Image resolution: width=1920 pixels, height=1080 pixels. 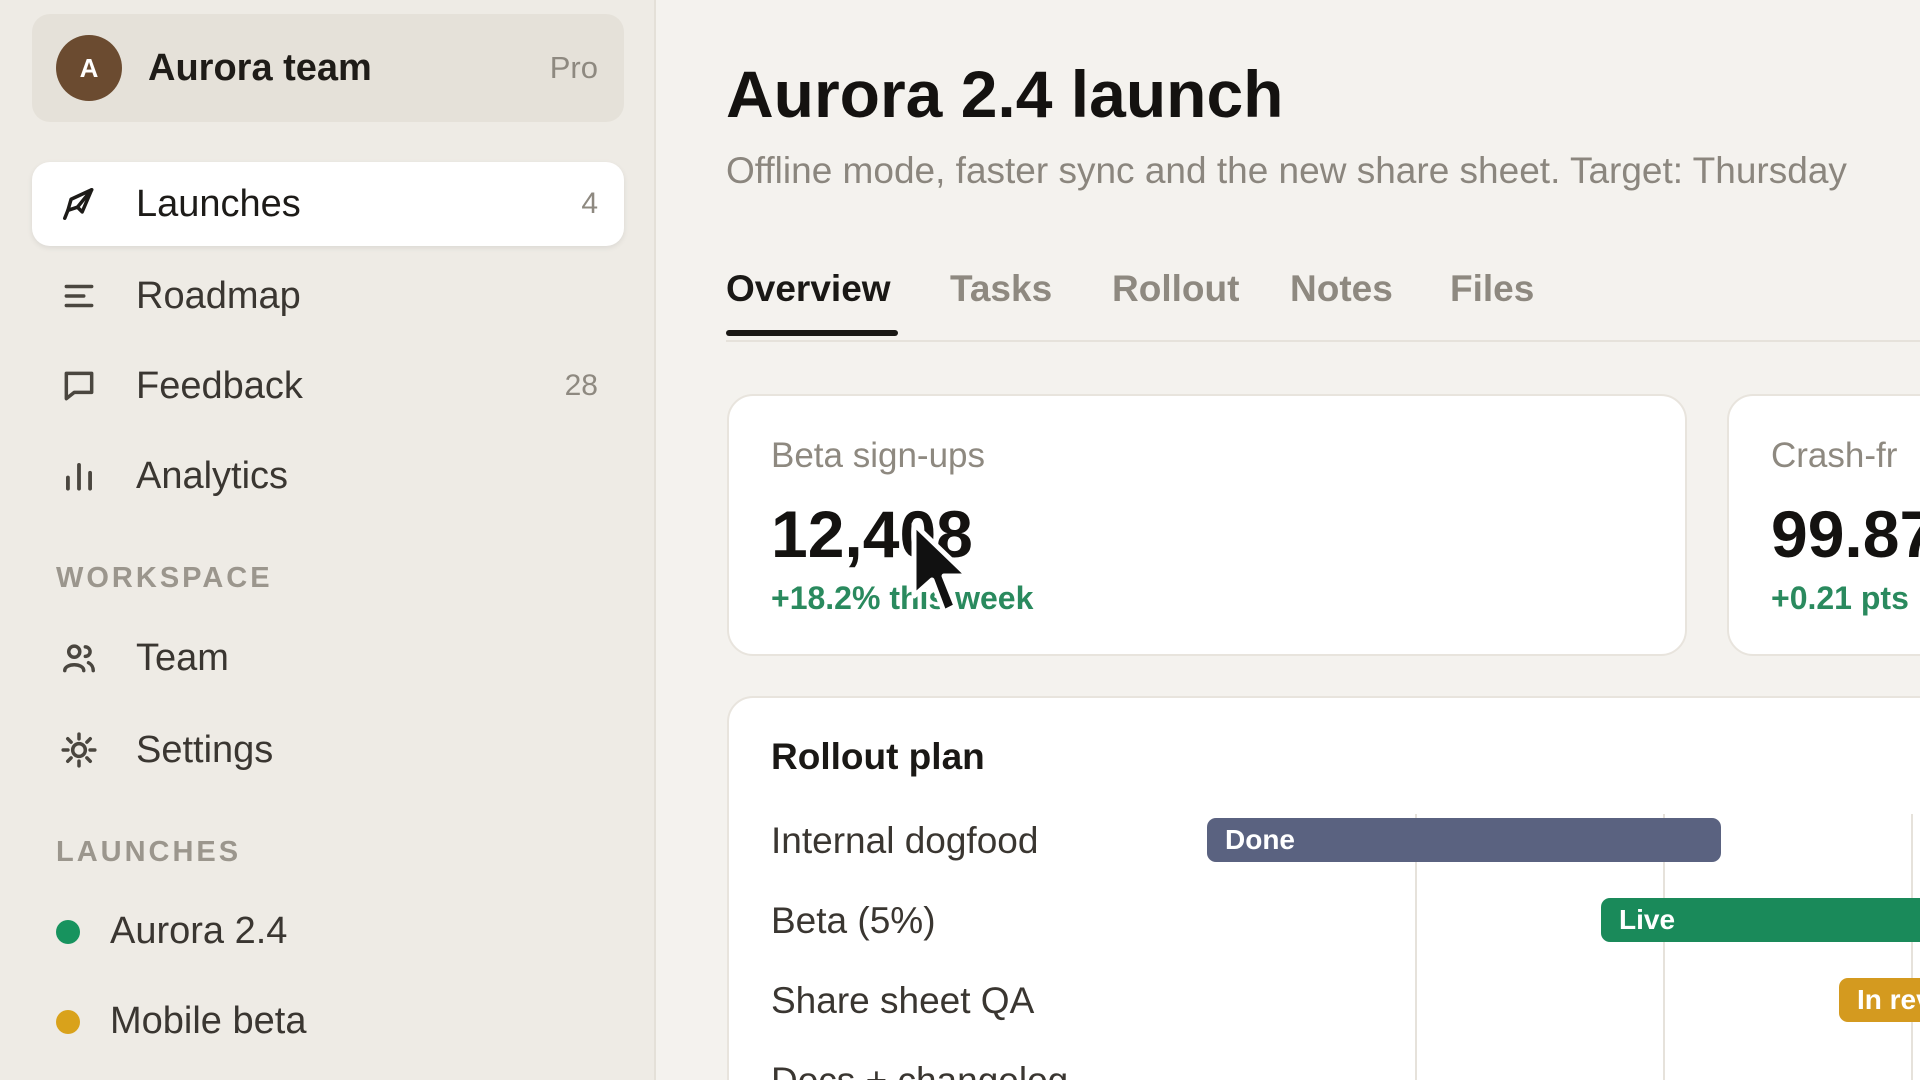 What do you see at coordinates (79, 296) in the screenshot?
I see `roadmap-lines-icon` at bounding box center [79, 296].